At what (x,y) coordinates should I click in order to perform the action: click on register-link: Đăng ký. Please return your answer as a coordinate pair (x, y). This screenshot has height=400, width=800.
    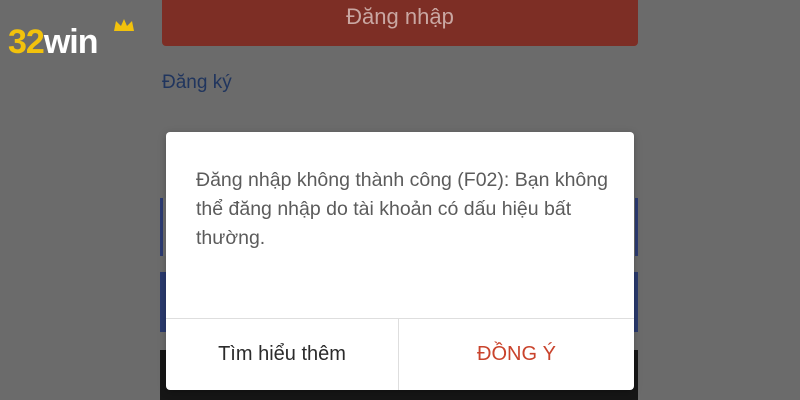
    Looking at the image, I should click on (197, 83).